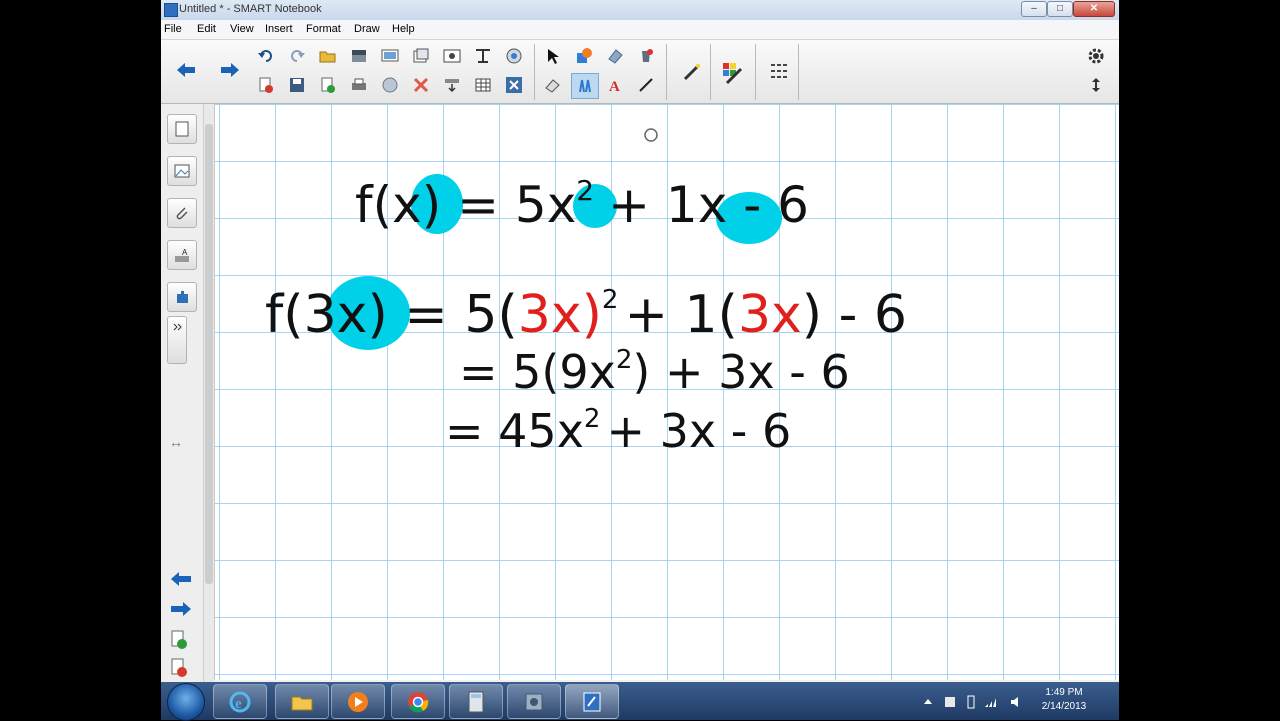 The image size is (1280, 721). What do you see at coordinates (186, 70) in the screenshot?
I see `back-arrow-icon` at bounding box center [186, 70].